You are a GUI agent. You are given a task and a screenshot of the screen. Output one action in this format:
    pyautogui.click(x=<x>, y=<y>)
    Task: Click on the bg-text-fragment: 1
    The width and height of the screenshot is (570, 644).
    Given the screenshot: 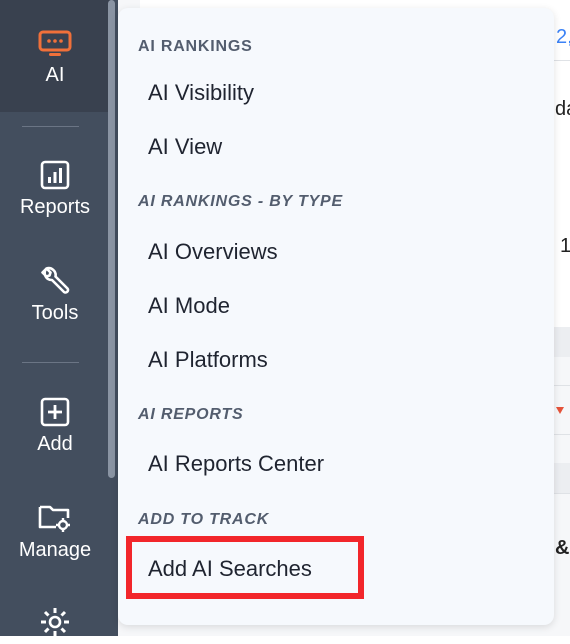 What is the action you would take?
    pyautogui.click(x=565, y=246)
    